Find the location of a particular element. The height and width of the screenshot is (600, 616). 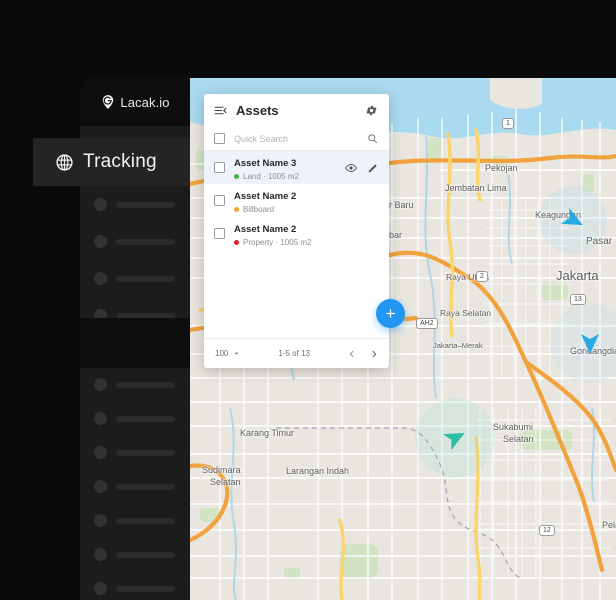

asset-info: Asset Name 3 Land · 1005 m2 is located at coordinates (285, 168).